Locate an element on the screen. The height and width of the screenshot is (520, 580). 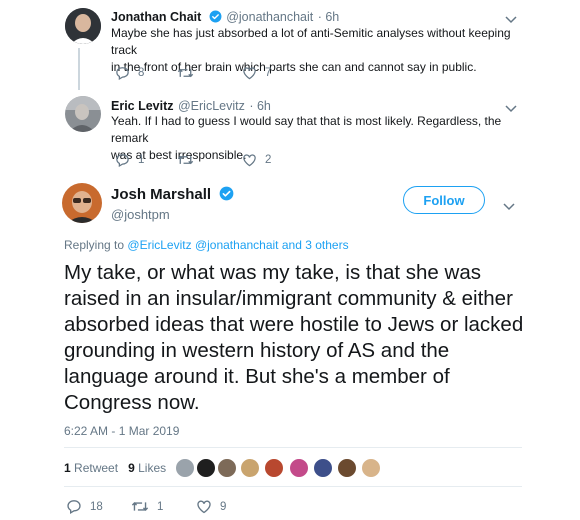
thread-connector is located at coordinates (79, 69).